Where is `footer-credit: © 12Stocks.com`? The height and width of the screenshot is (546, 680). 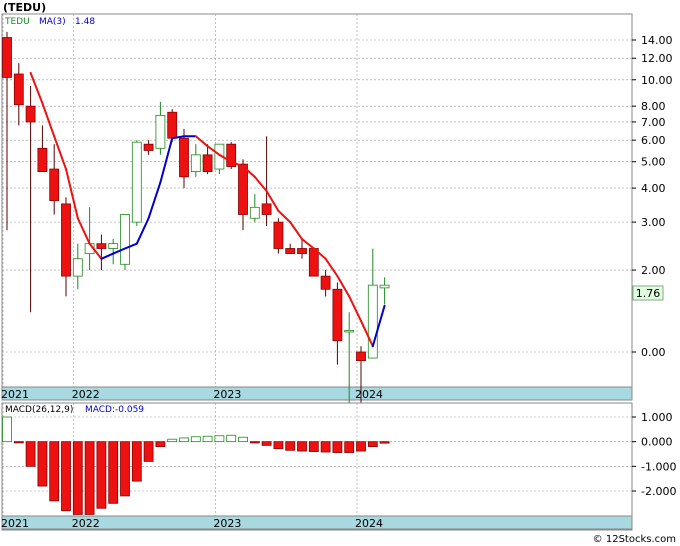 footer-credit: © 12Stocks.com is located at coordinates (634, 539).